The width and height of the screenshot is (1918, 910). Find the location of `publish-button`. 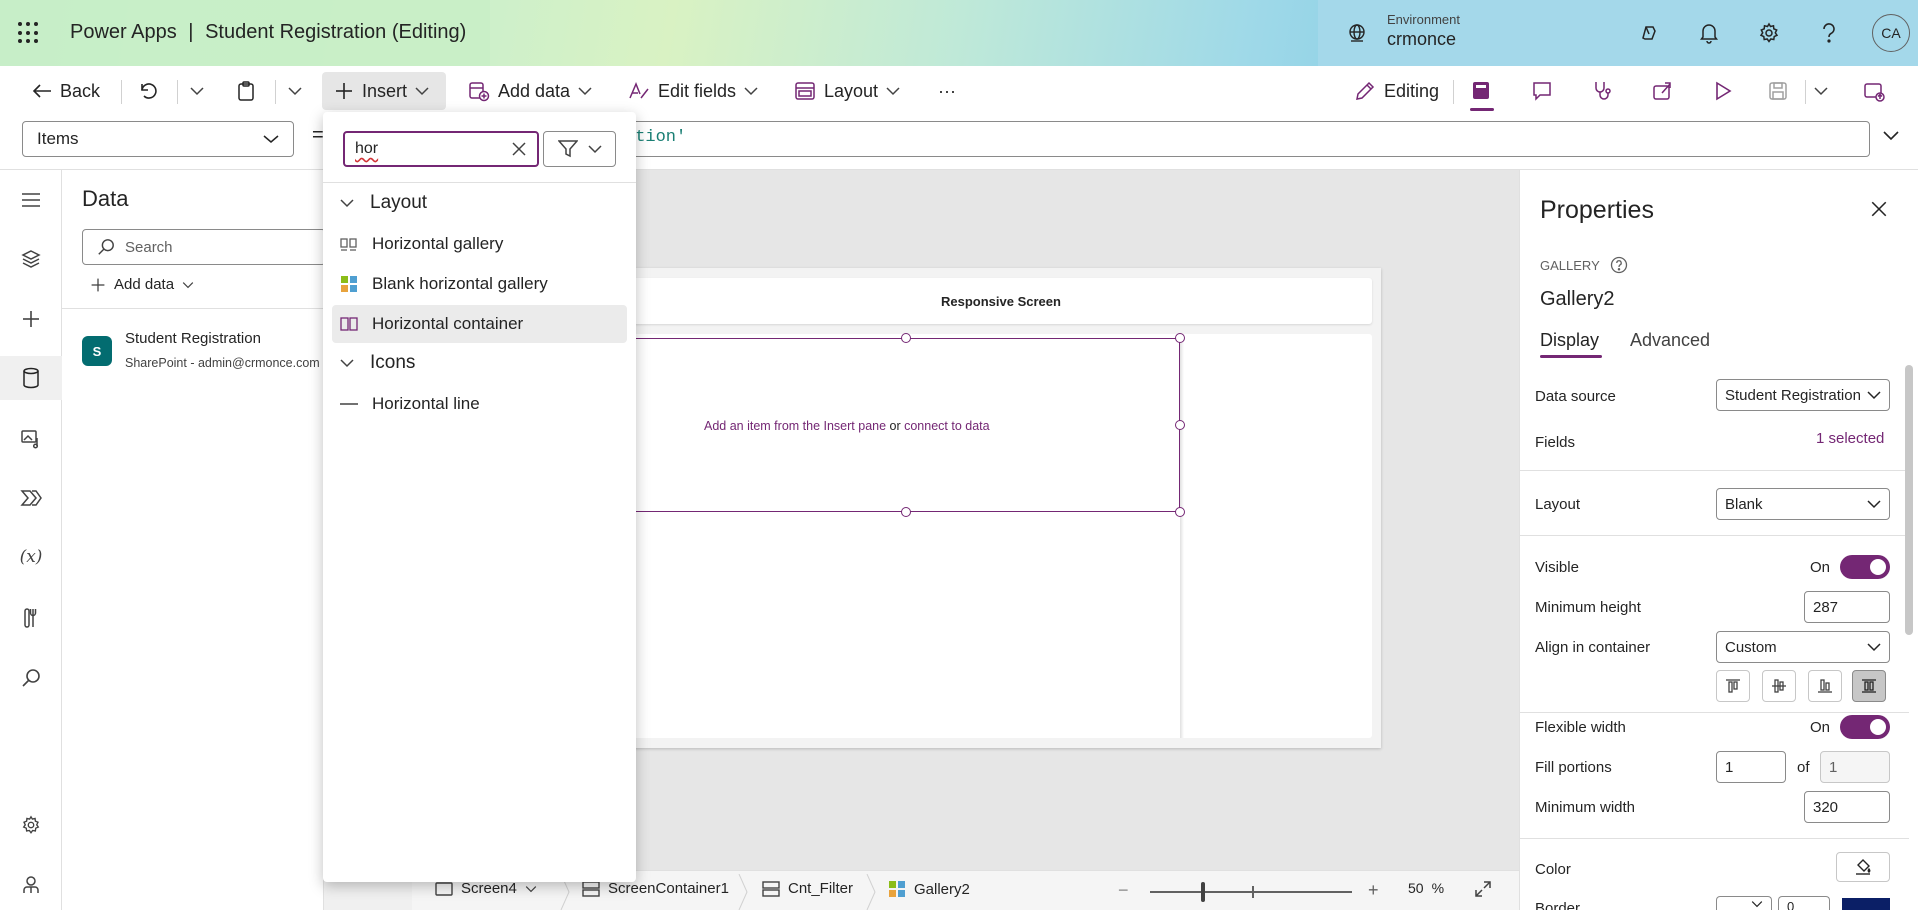

publish-button is located at coordinates (1874, 91).